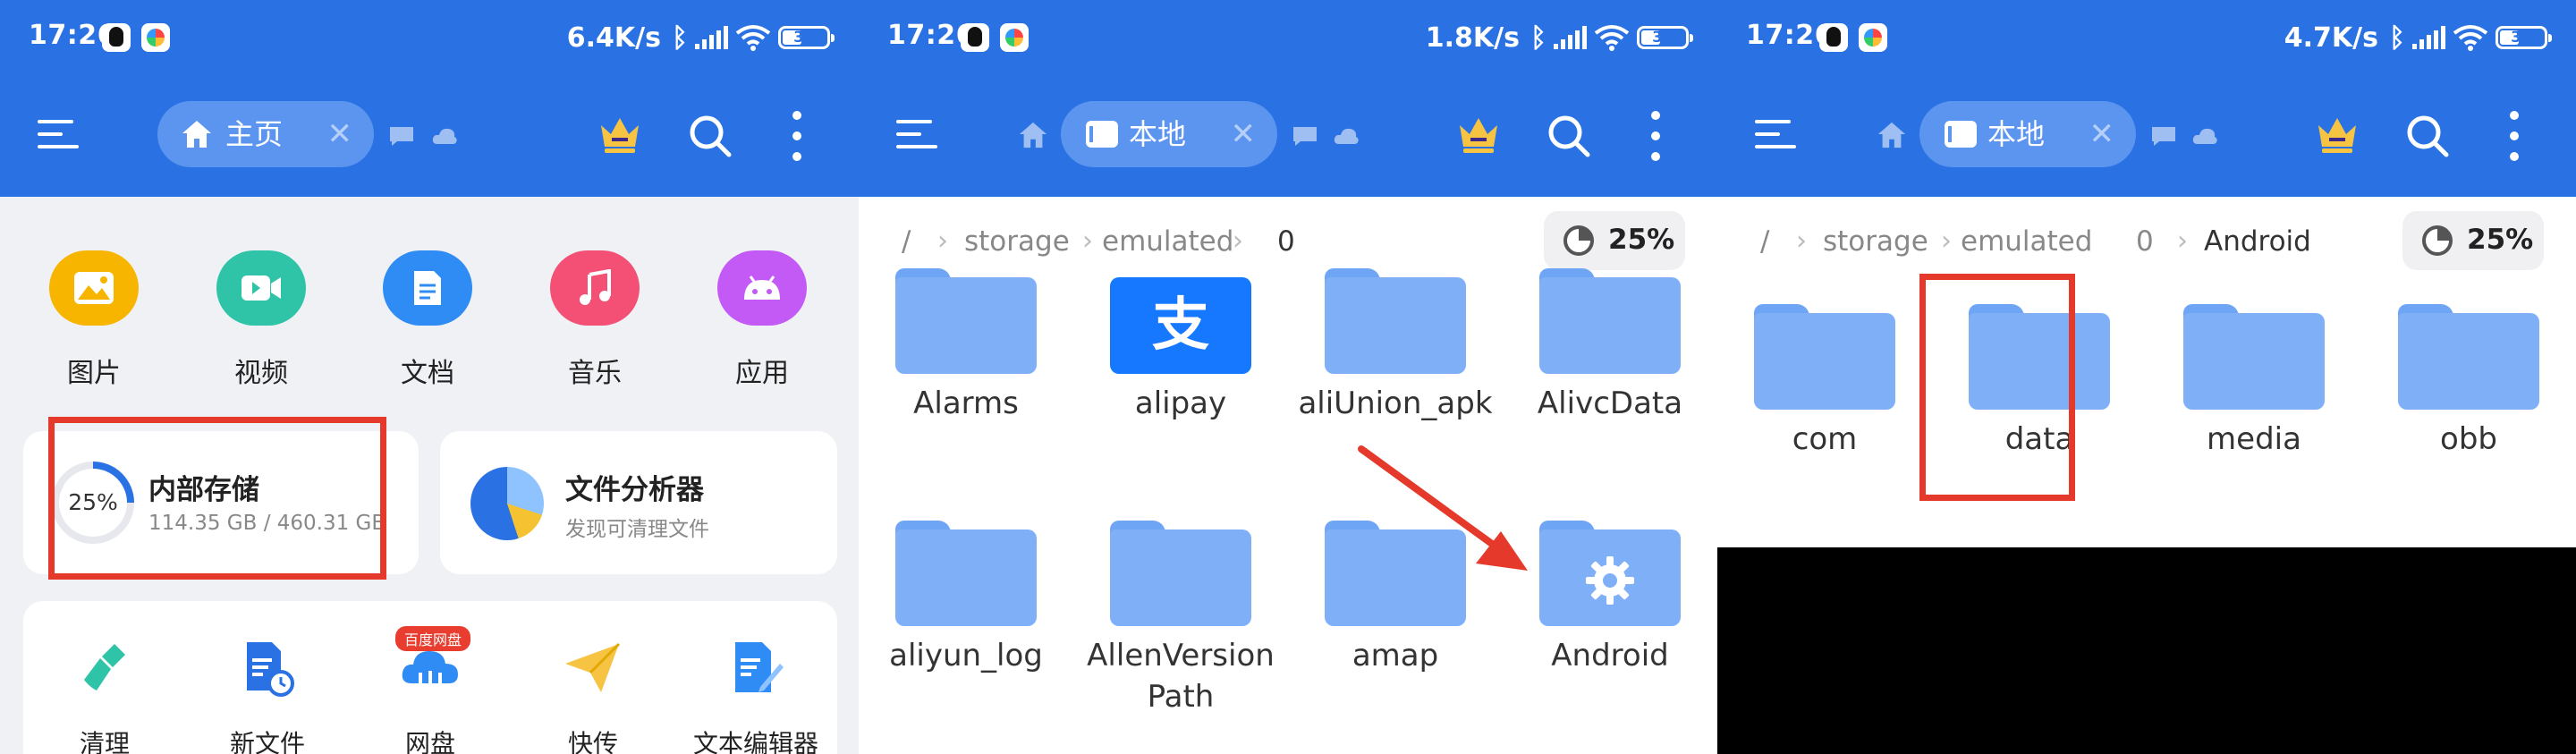 The width and height of the screenshot is (2576, 754). I want to click on breadcrumb-emulated: emulated, so click(2026, 241).